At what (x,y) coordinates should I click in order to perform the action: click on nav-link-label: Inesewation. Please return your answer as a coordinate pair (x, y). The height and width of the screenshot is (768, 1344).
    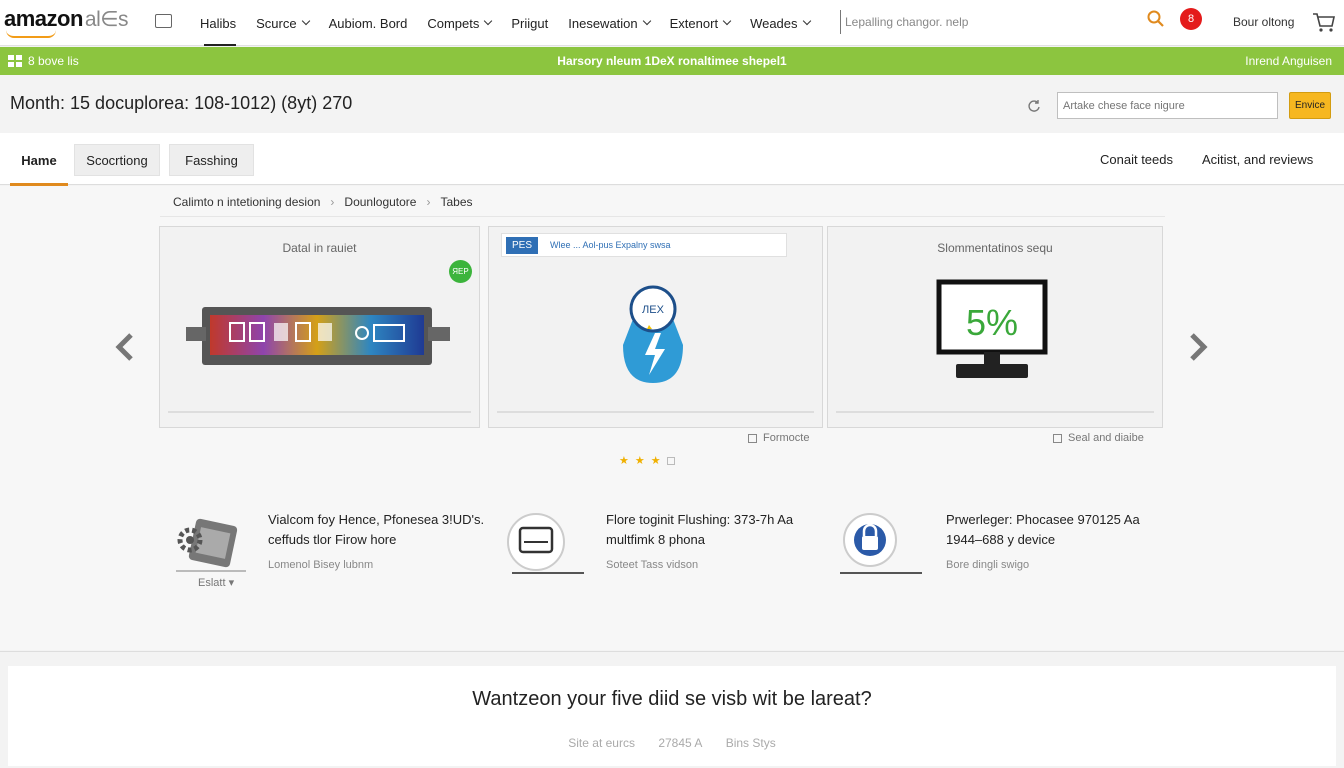
    Looking at the image, I should click on (603, 23).